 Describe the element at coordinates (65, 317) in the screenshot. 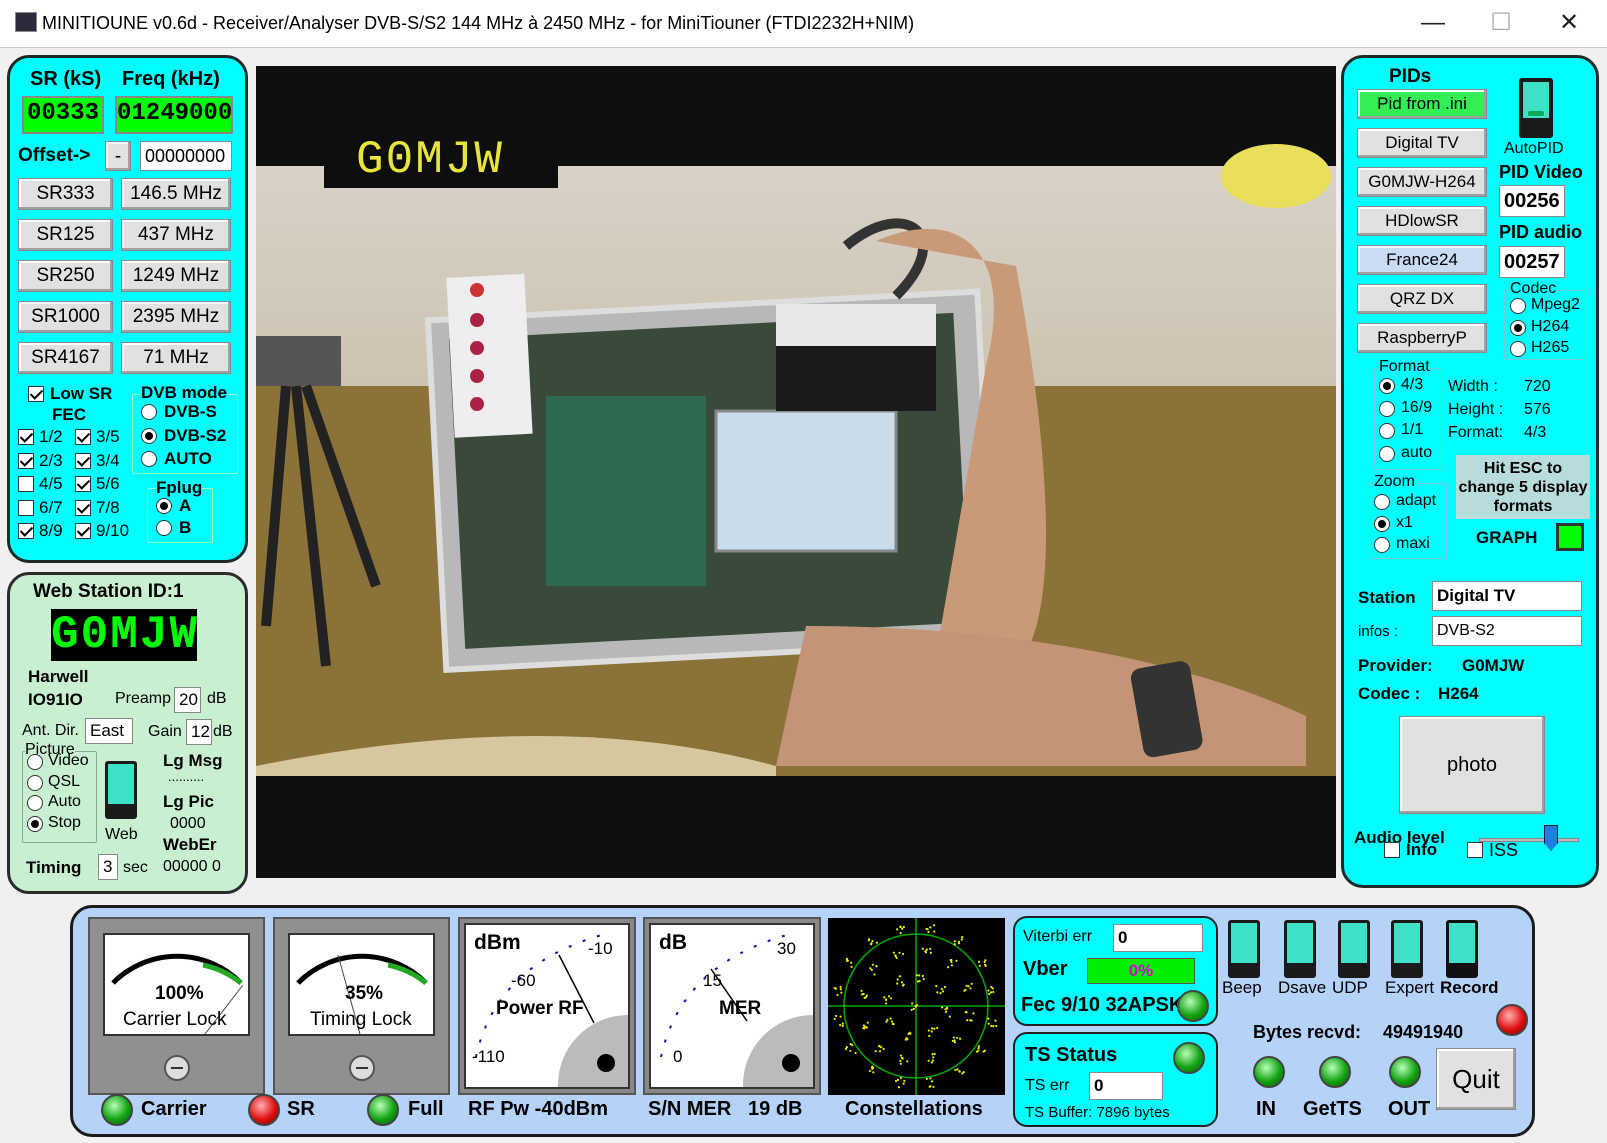

I see `sr-preset-button: SR1000` at that location.